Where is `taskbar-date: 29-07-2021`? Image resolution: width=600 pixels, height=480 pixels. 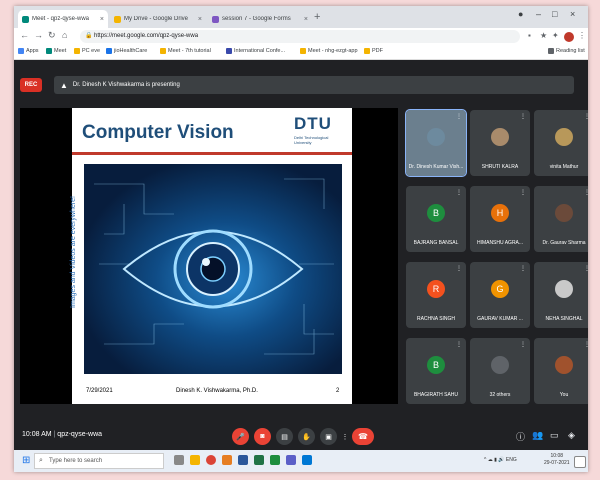
taskbar-date: 29-07-2021 is located at coordinates (557, 463).